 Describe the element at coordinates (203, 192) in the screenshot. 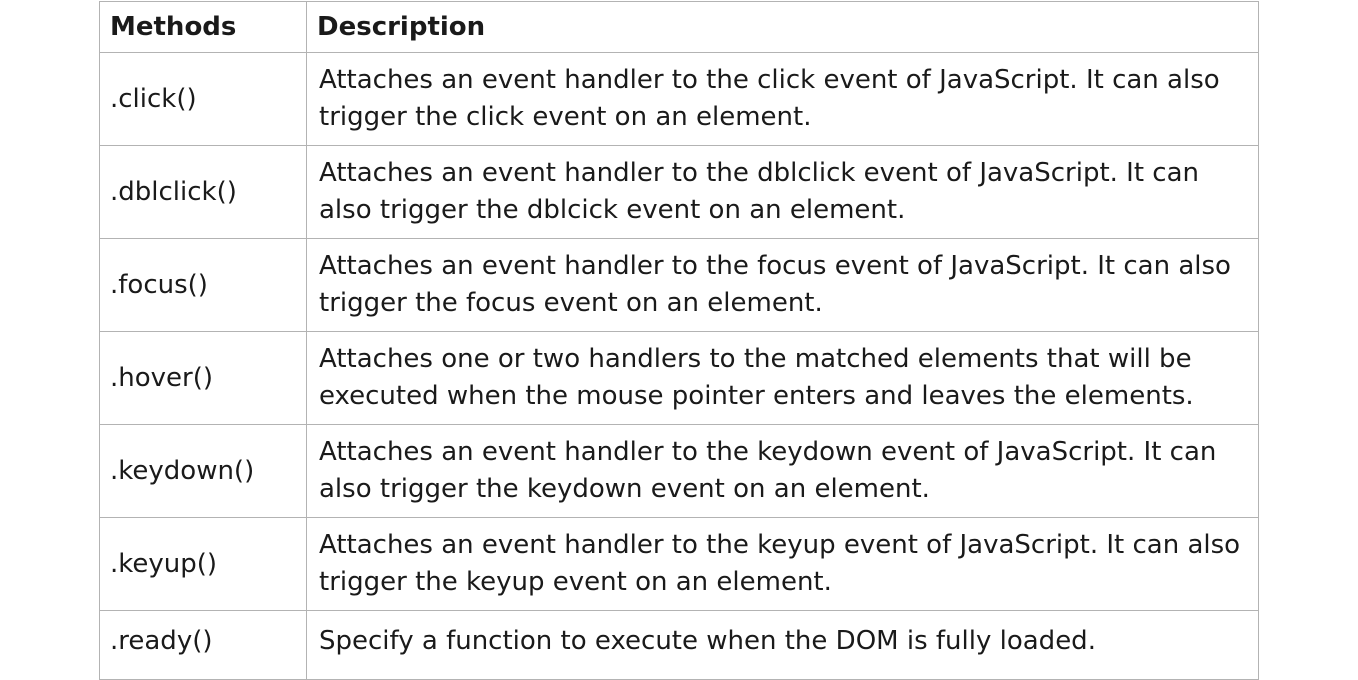

I see `method-cell: .dblclick()` at that location.